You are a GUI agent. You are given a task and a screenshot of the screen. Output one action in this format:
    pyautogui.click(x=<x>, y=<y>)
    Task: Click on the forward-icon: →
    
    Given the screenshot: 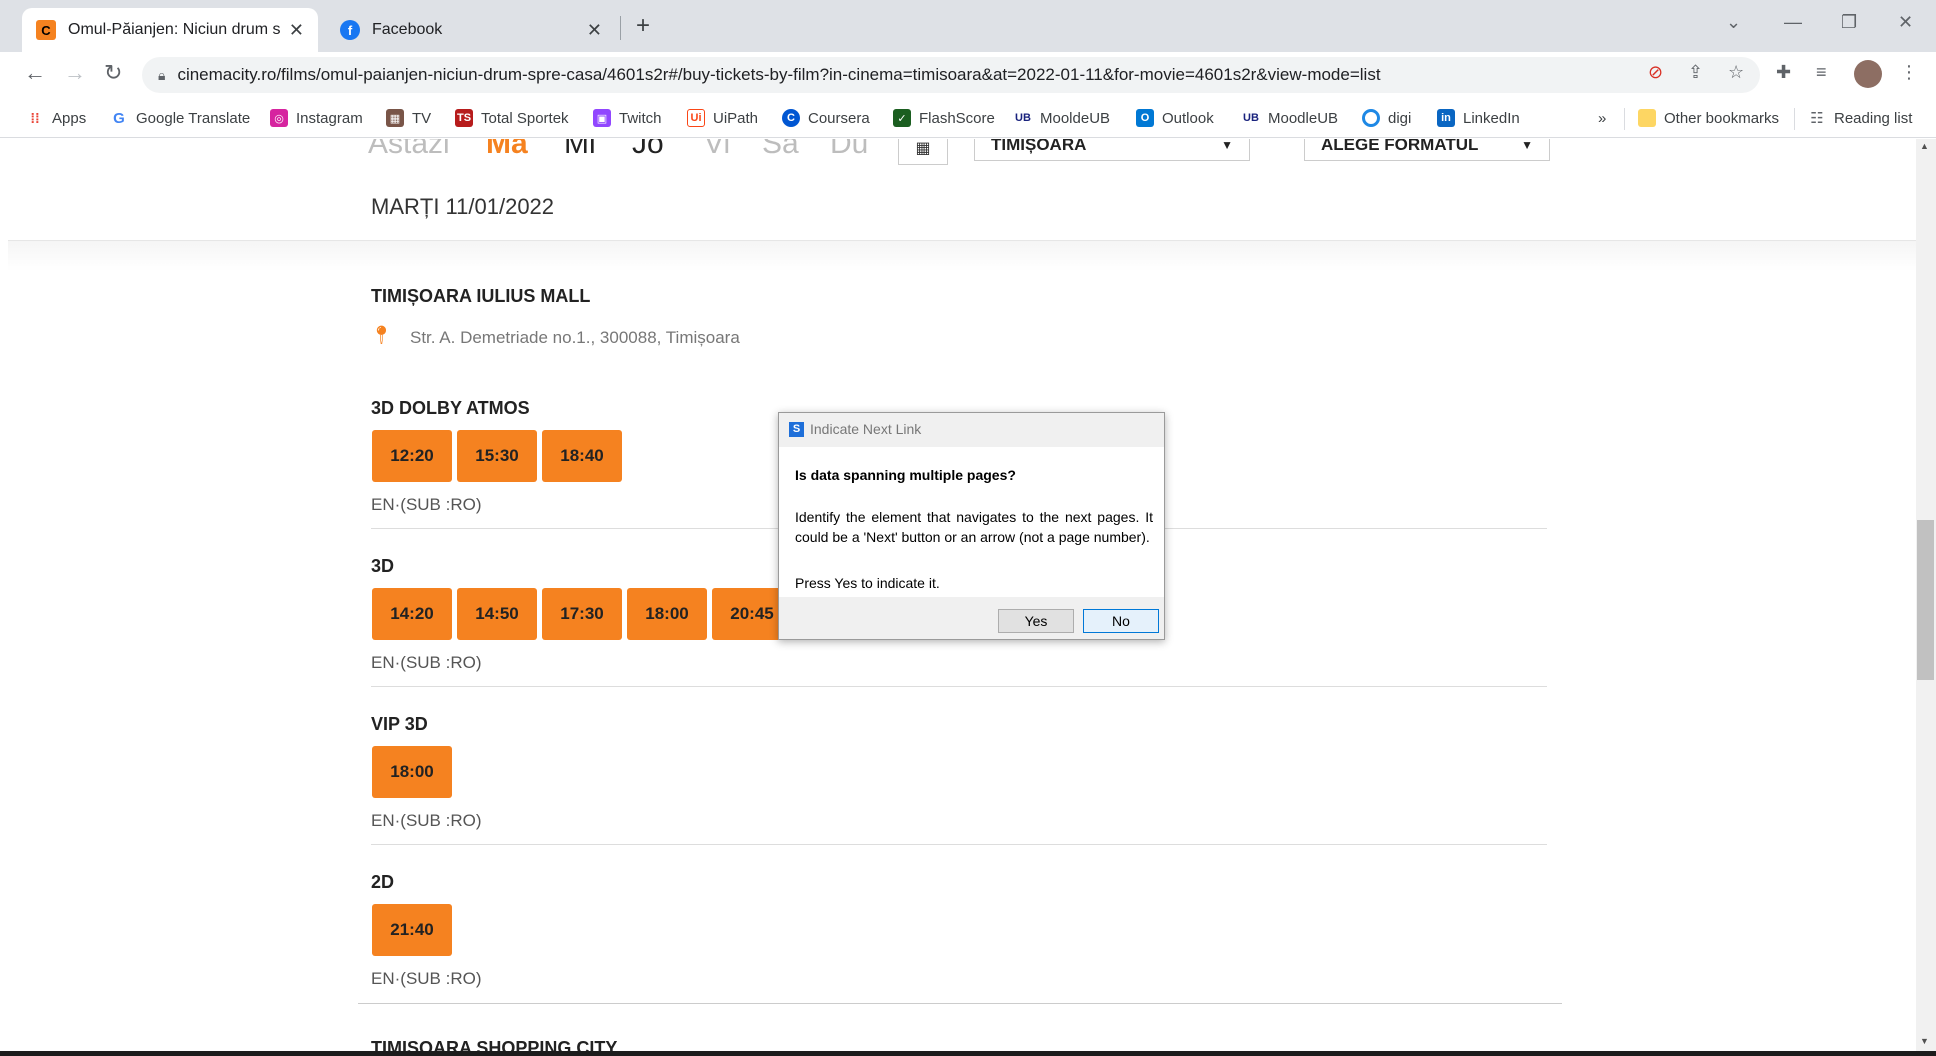 What is the action you would take?
    pyautogui.click(x=75, y=73)
    